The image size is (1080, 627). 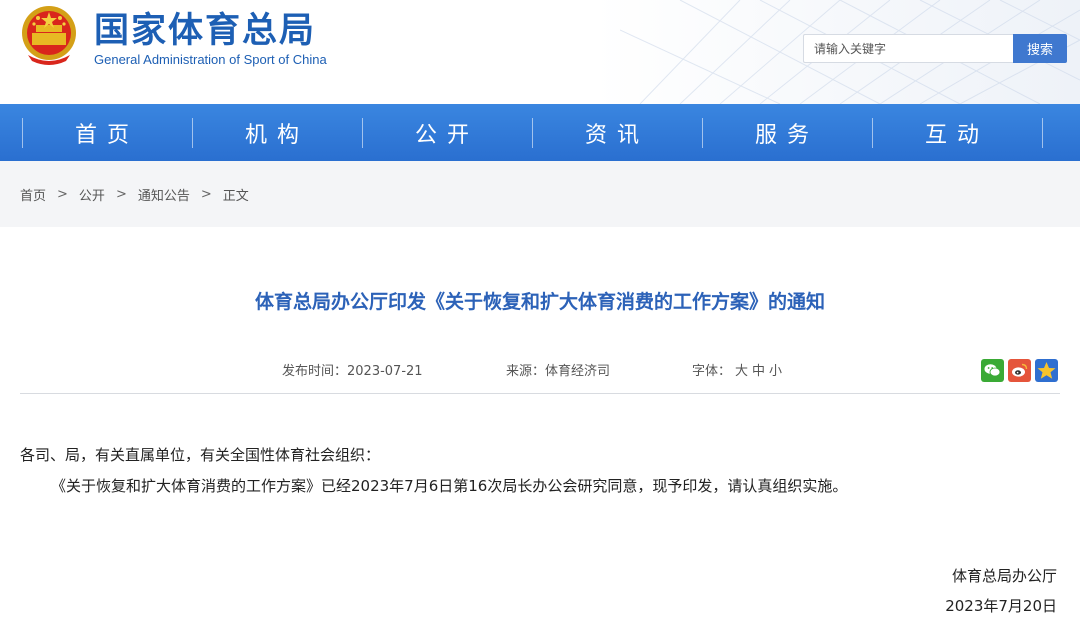 I want to click on site-title: 国家体育总局, so click(x=205, y=31).